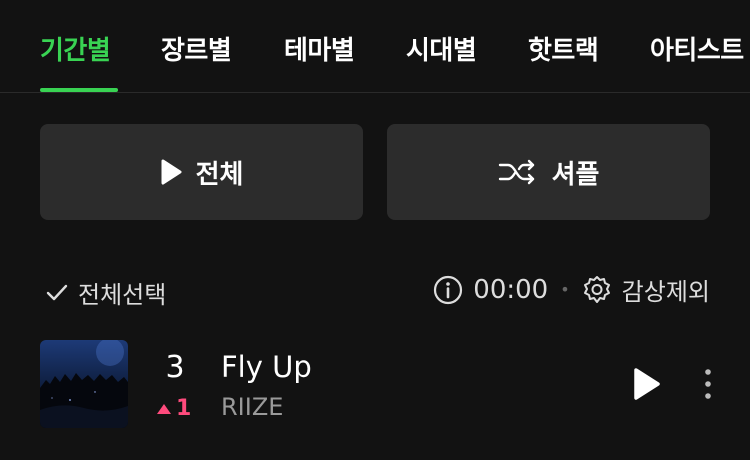 Image resolution: width=750 pixels, height=460 pixels. Describe the element at coordinates (57, 292) in the screenshot. I see `check-icon` at that location.